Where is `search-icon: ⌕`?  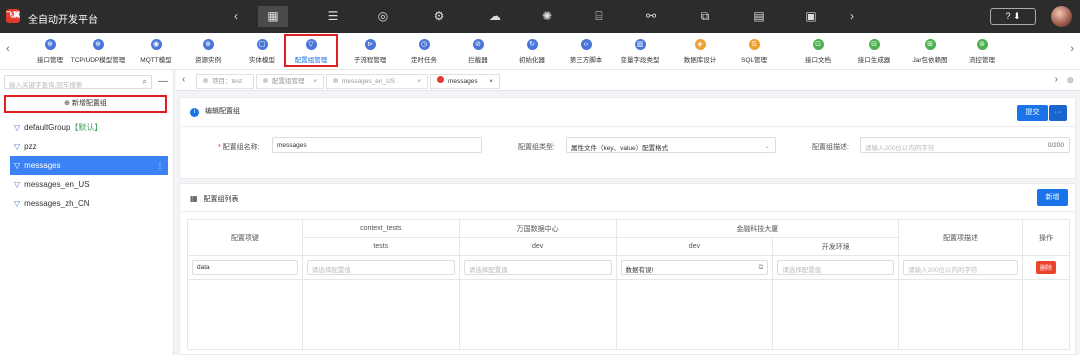
search-icon: ⌕ is located at coordinates (145, 82).